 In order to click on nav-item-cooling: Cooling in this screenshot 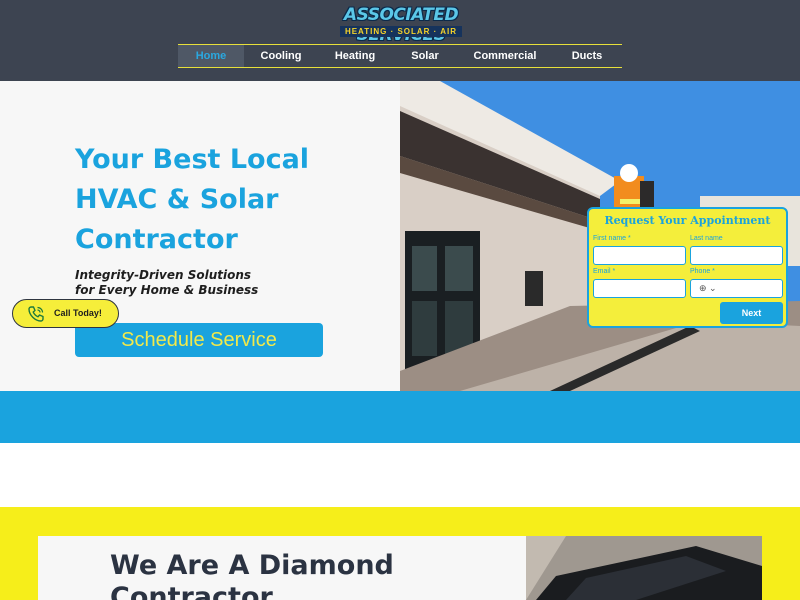, I will do `click(281, 56)`.